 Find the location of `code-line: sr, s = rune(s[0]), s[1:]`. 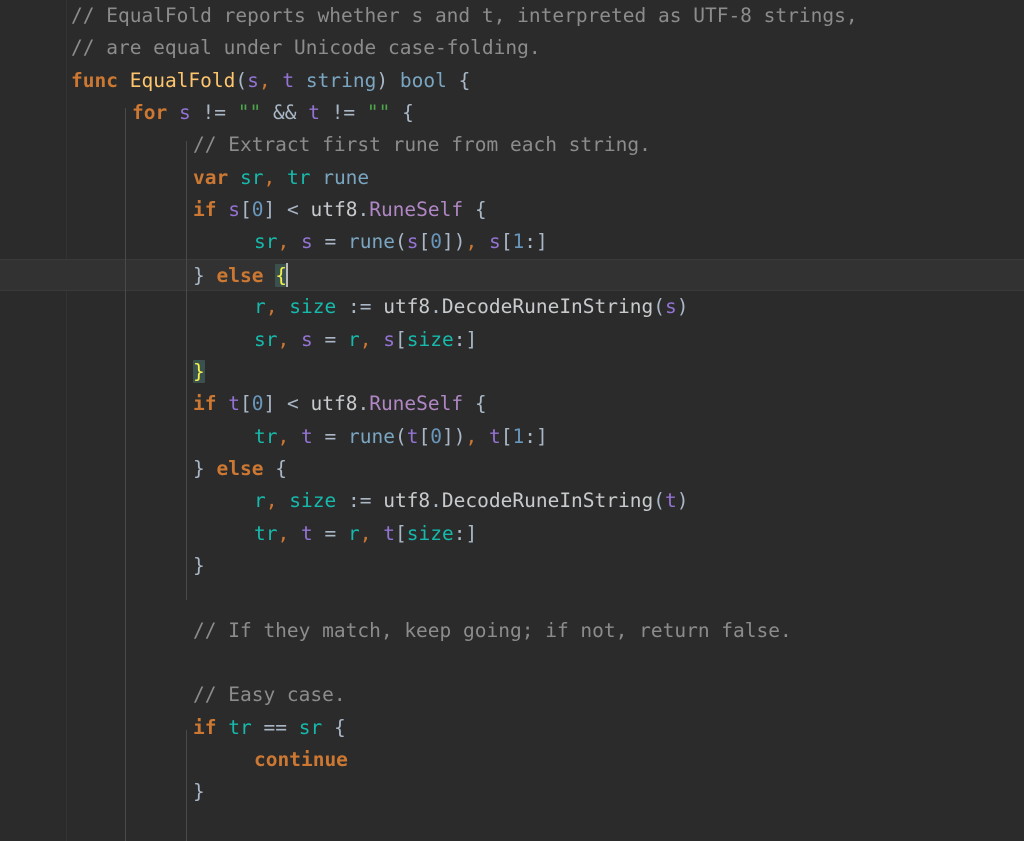

code-line: sr, s = rune(s[0]), s[1:] is located at coordinates (512, 242).